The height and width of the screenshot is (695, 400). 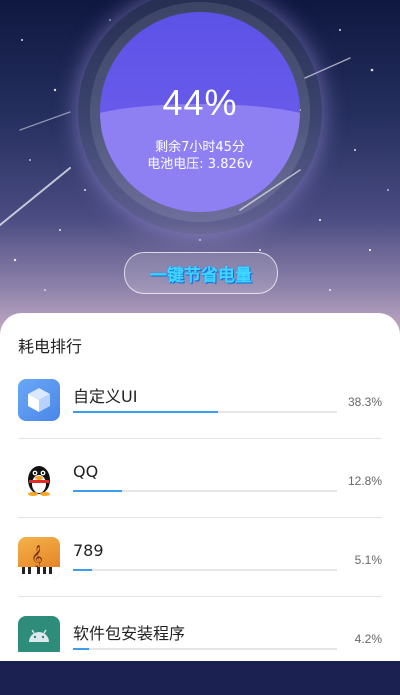 What do you see at coordinates (39, 479) in the screenshot?
I see `qq-penguin-icon` at bounding box center [39, 479].